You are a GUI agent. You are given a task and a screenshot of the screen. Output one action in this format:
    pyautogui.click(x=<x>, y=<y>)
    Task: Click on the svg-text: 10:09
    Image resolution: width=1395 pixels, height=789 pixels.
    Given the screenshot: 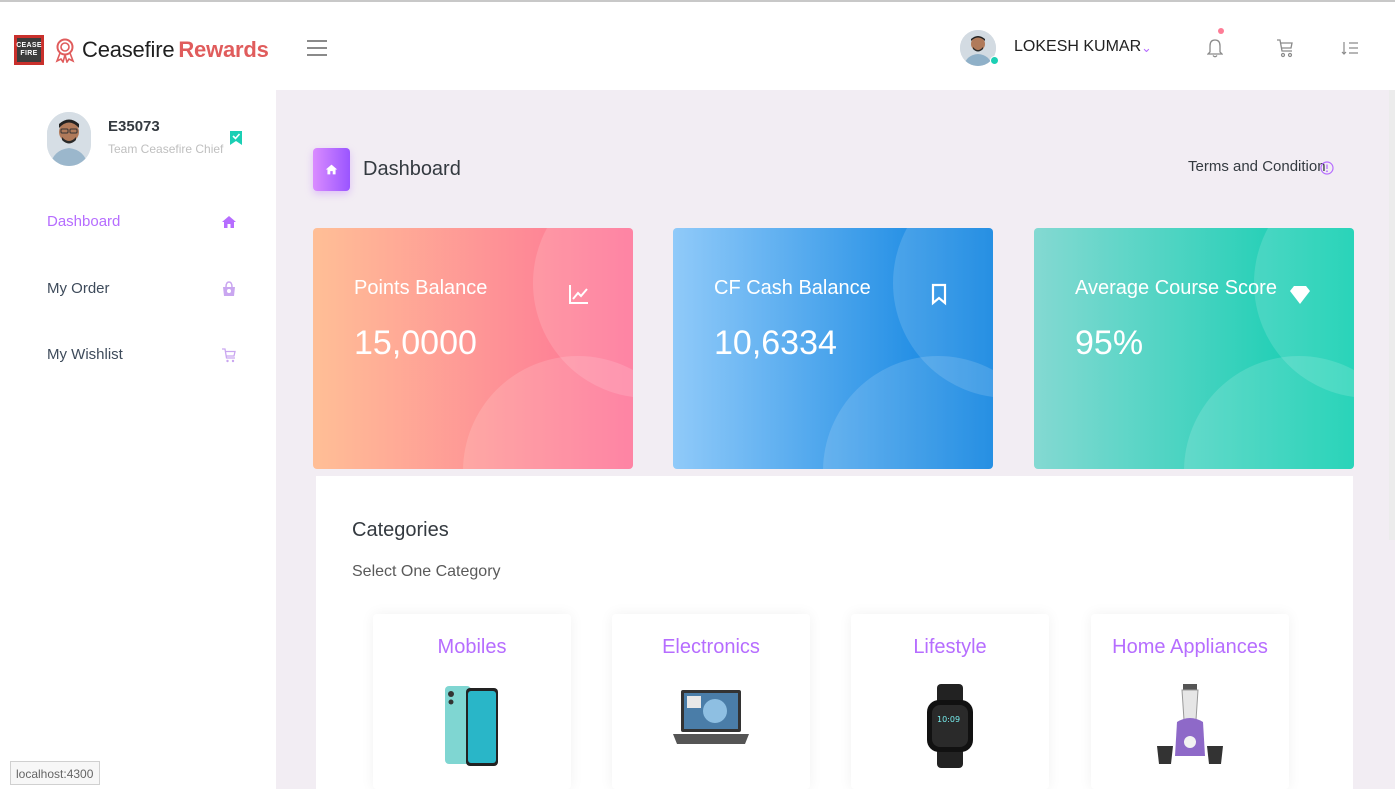 What is the action you would take?
    pyautogui.click(x=948, y=719)
    